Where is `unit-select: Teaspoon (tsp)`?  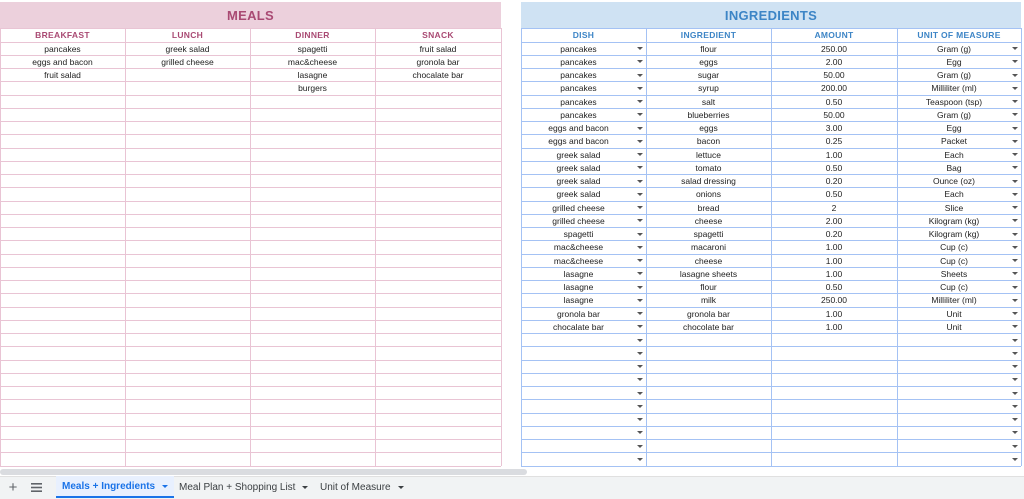 unit-select: Teaspoon (tsp) is located at coordinates (954, 101).